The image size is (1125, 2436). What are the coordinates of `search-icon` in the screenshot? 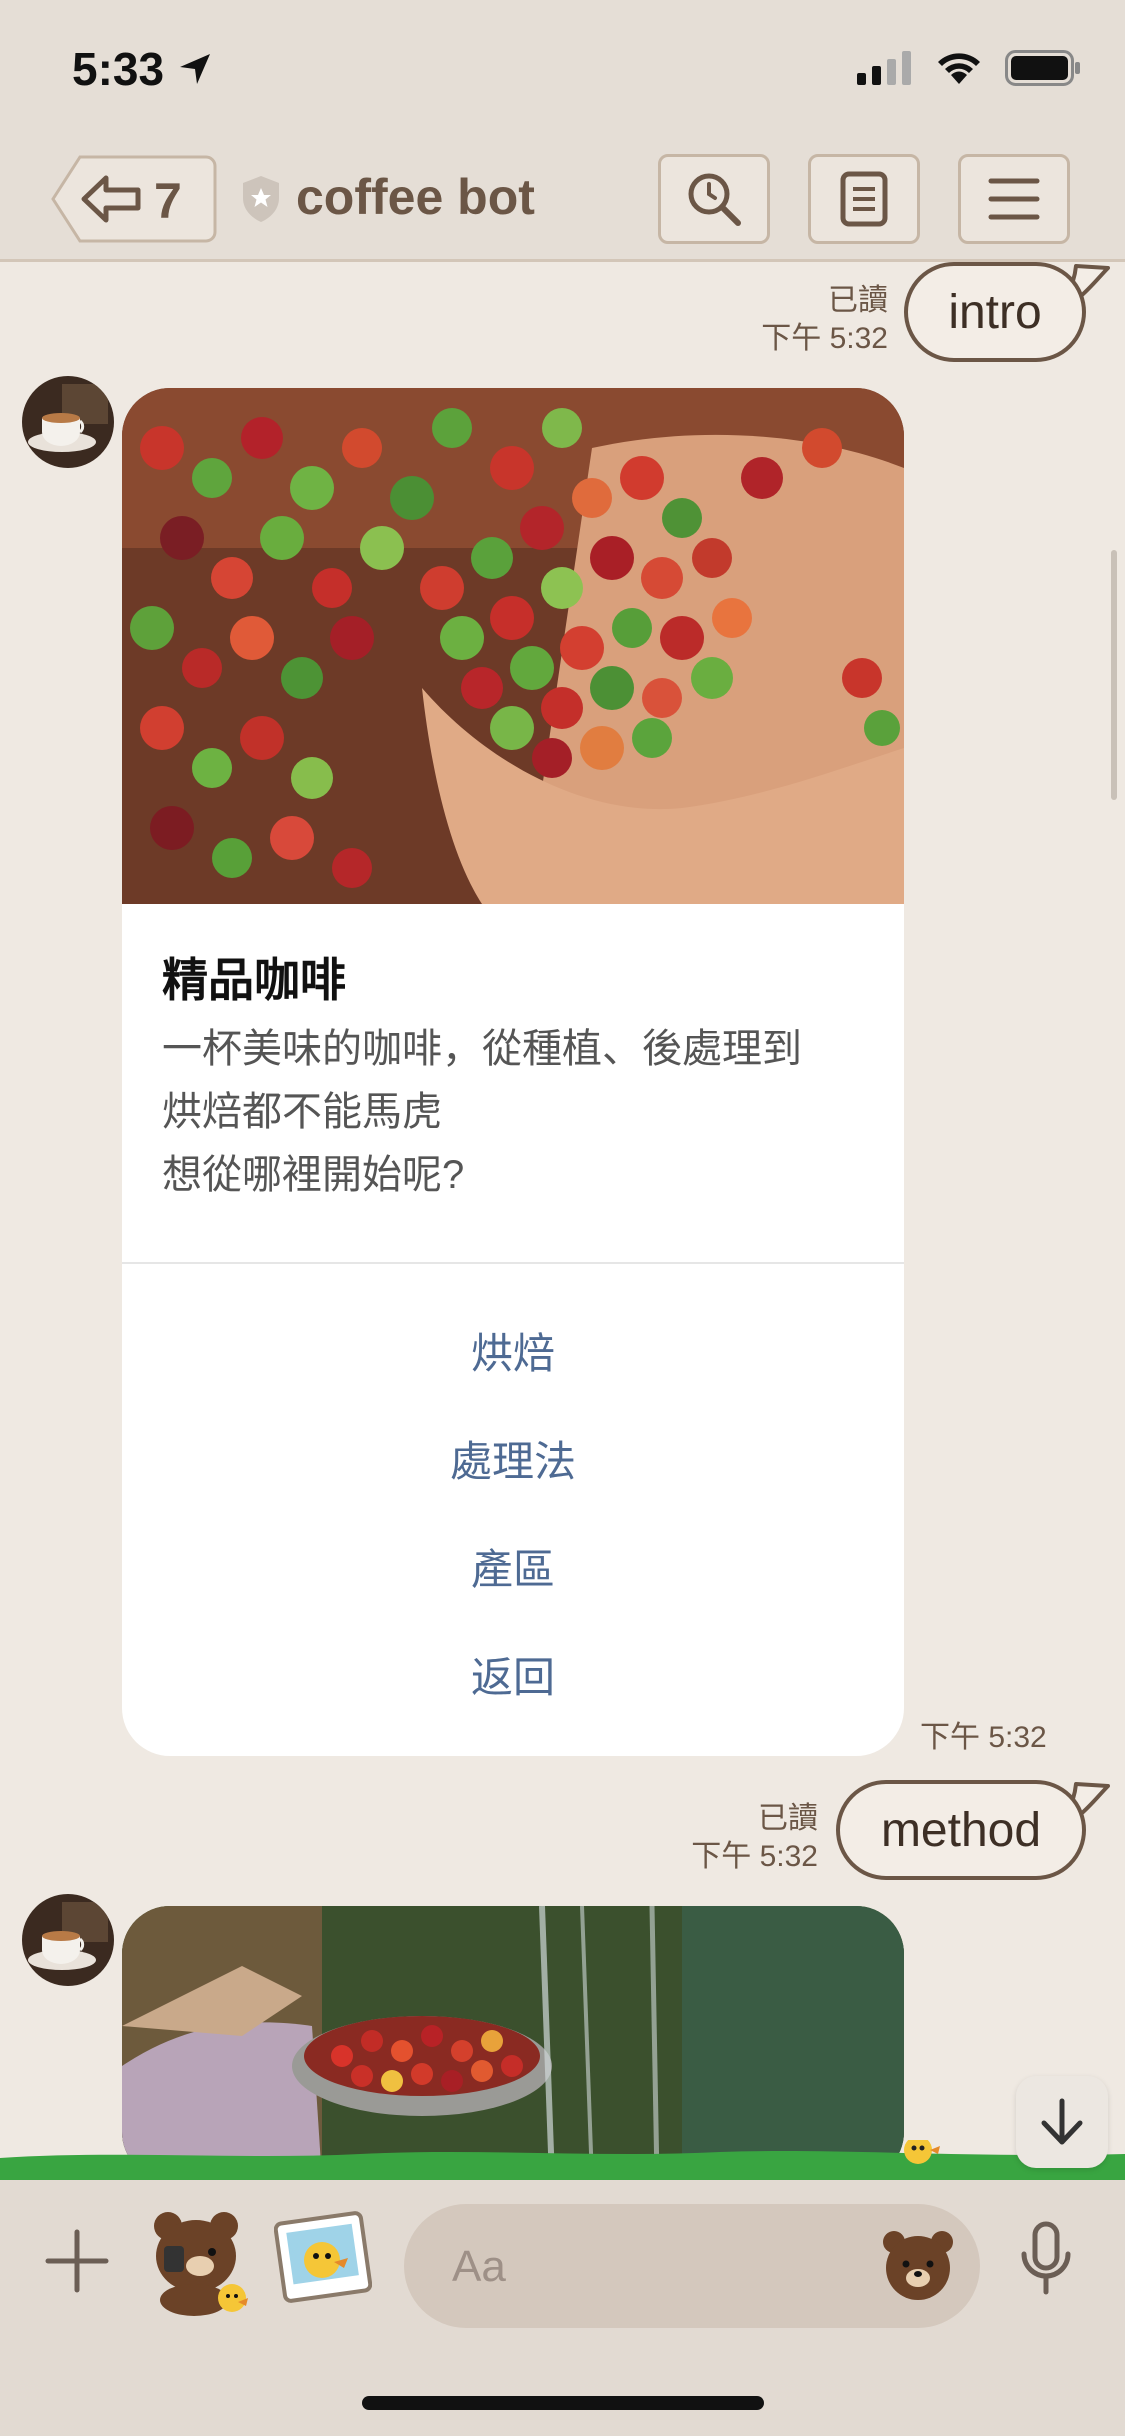 It's located at (714, 199).